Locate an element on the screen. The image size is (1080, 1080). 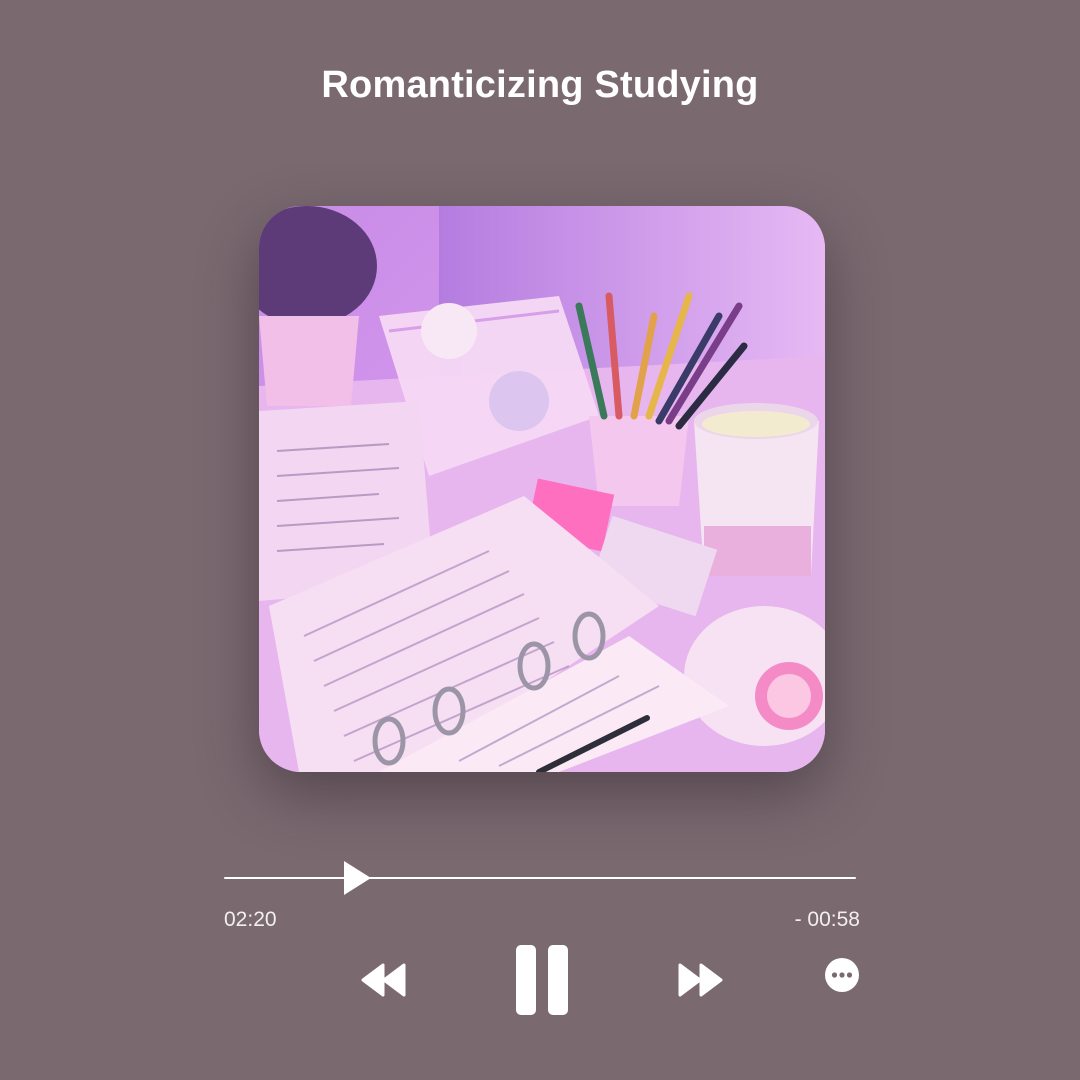
progress-bar is located at coordinates (540, 878).